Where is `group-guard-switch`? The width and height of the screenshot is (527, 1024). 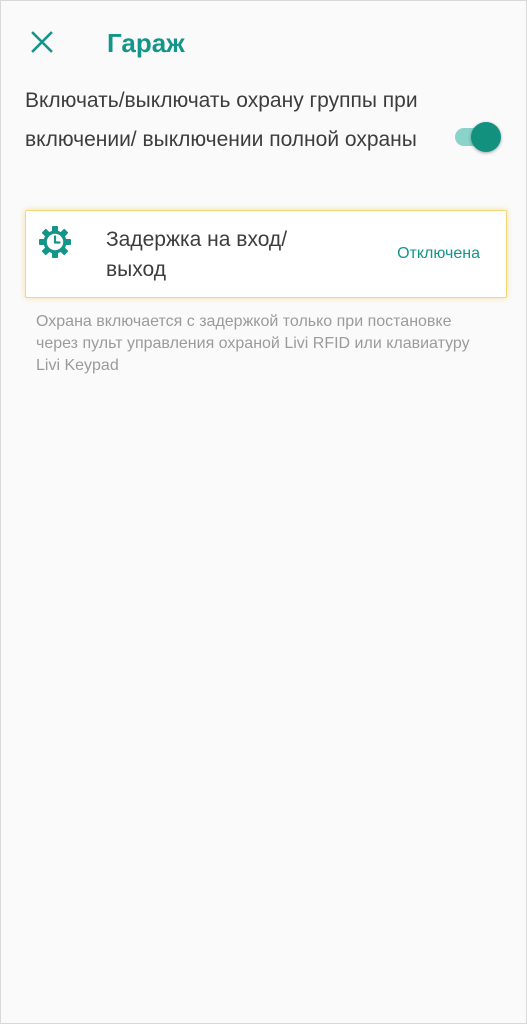 group-guard-switch is located at coordinates (477, 137).